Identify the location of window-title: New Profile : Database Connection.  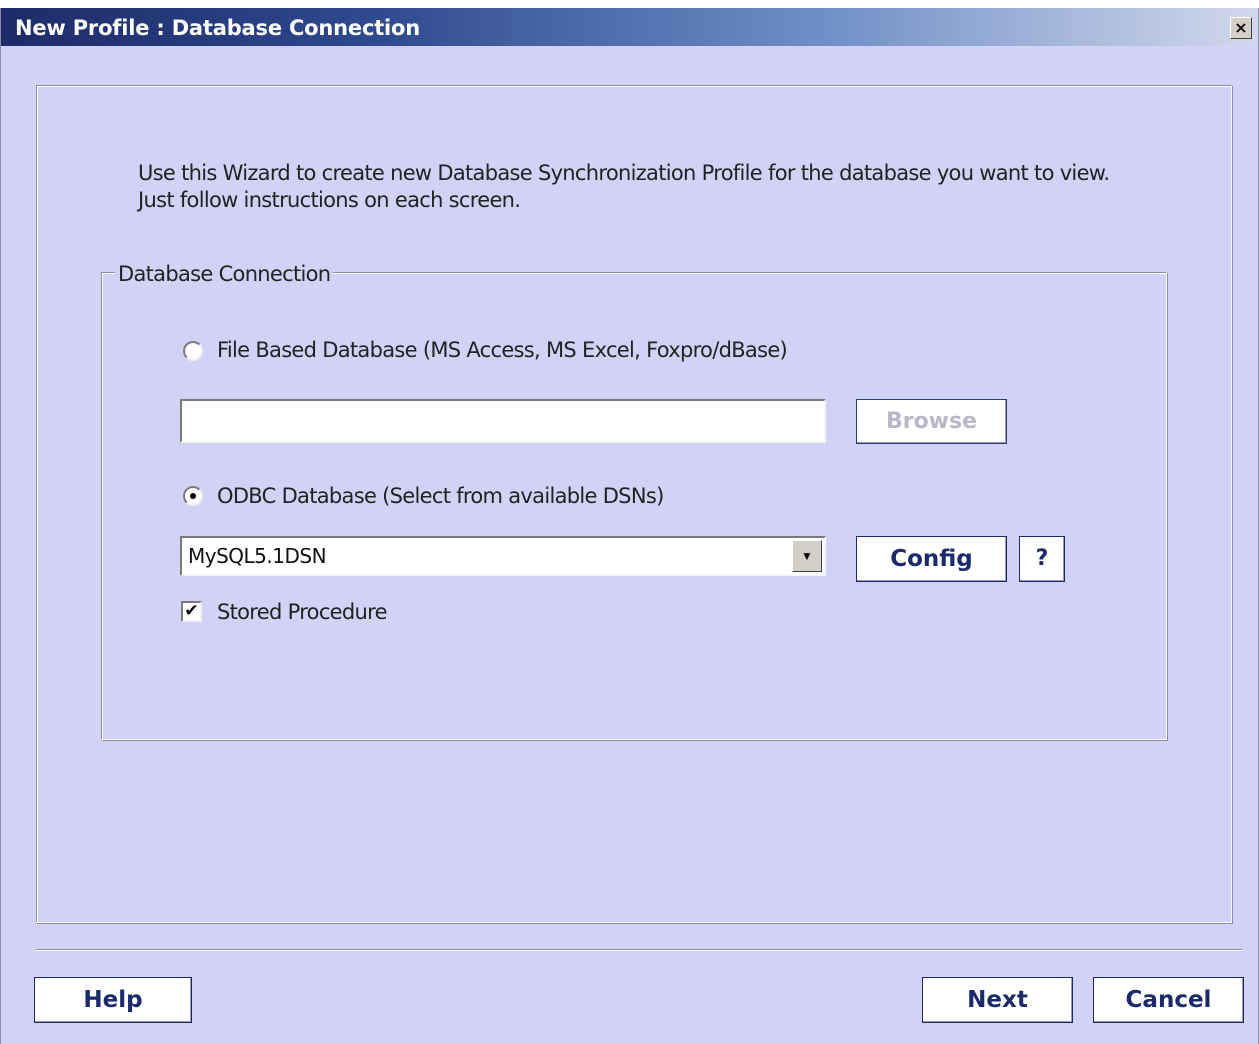
(218, 28).